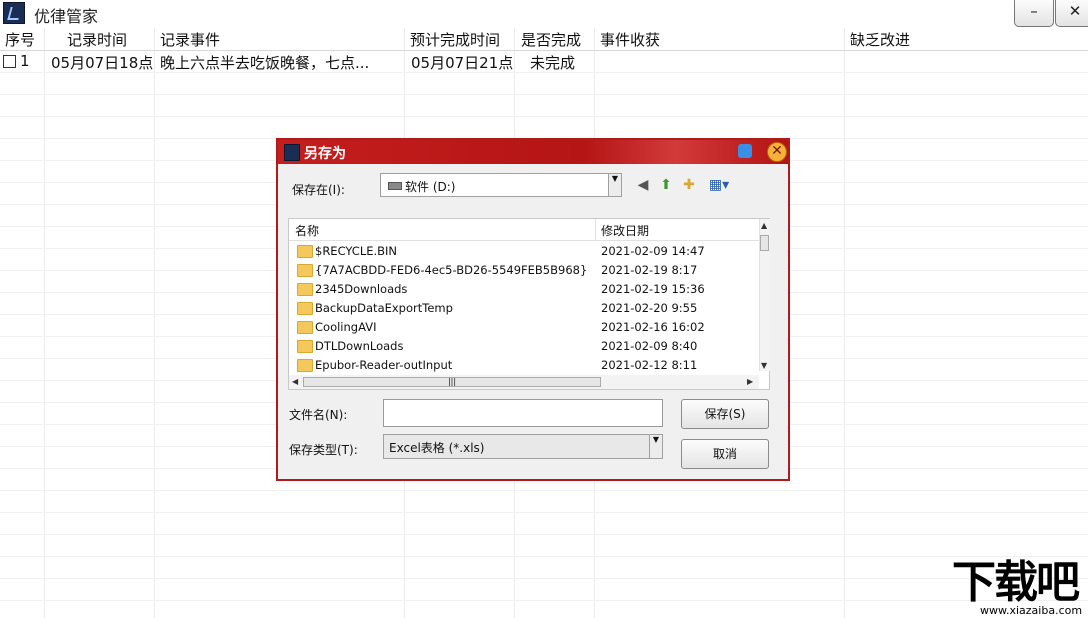  I want to click on file-row: Epubor-Reader-outInput 2021-02-12 8:11, so click(524, 365).